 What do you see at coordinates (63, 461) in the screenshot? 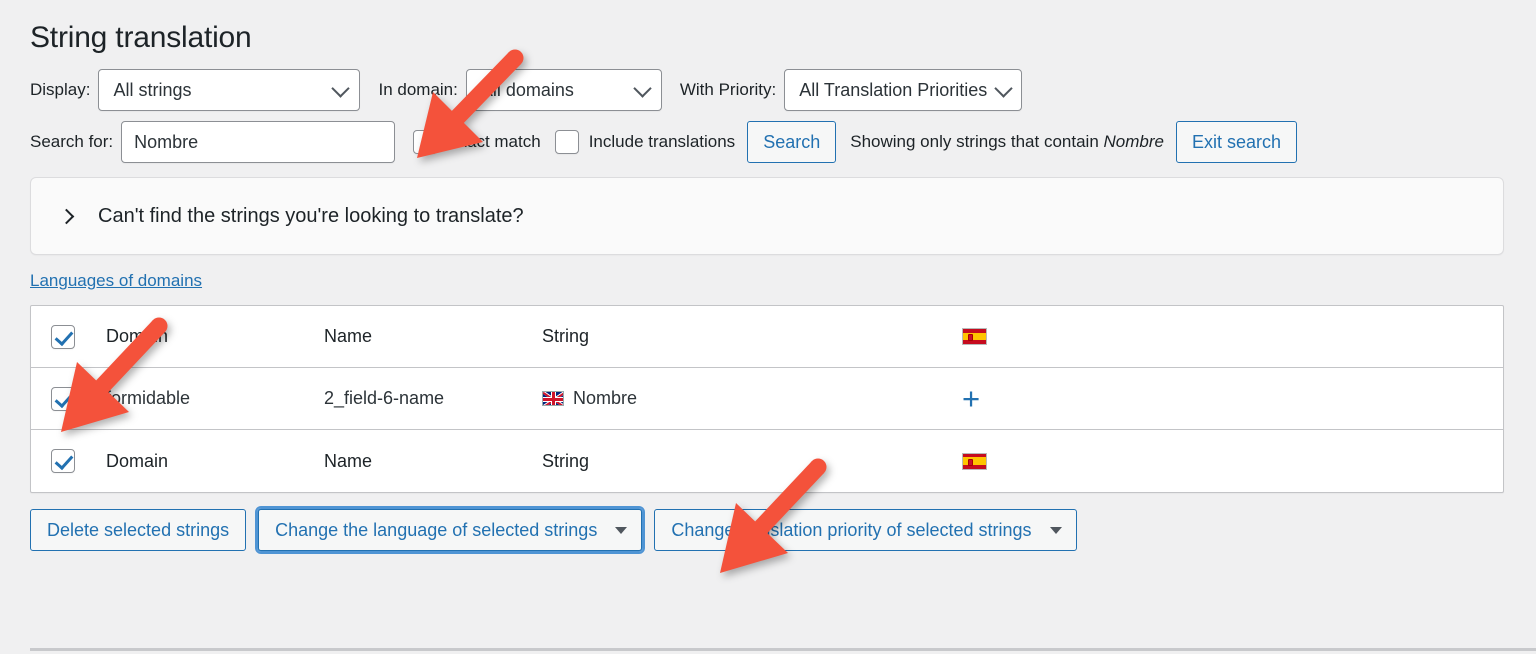
I see `select-all-checkbox-footer` at bounding box center [63, 461].